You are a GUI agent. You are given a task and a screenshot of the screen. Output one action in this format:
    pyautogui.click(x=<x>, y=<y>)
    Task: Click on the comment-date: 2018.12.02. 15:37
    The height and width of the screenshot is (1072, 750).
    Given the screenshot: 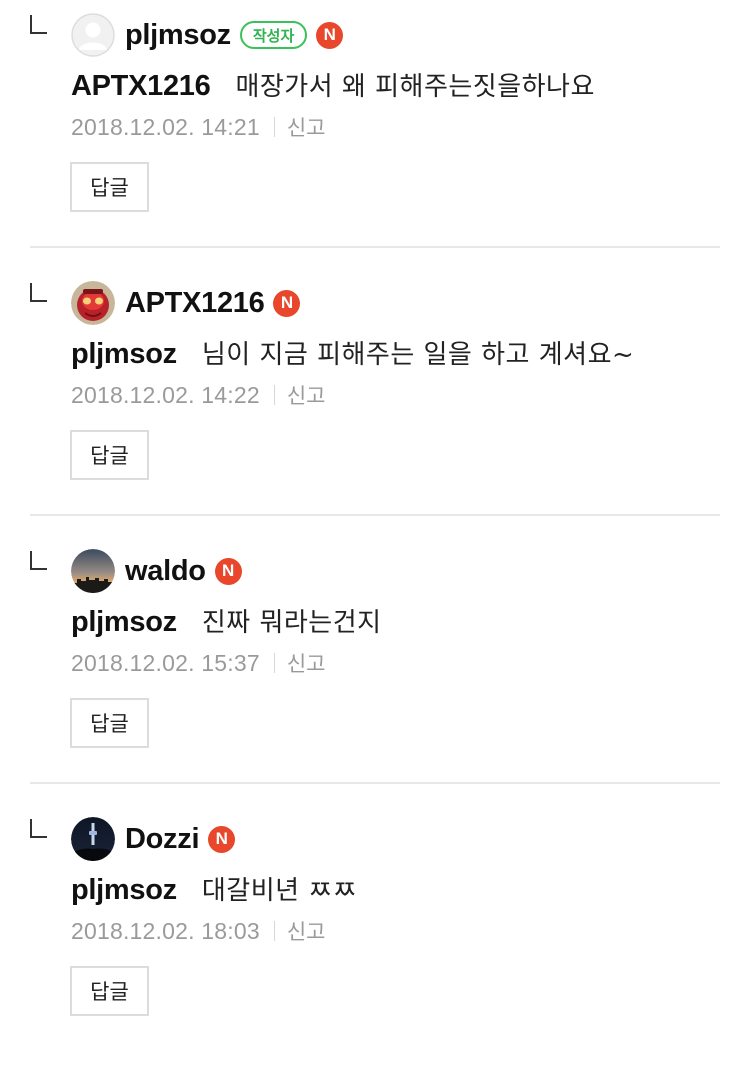 What is the action you would take?
    pyautogui.click(x=165, y=662)
    